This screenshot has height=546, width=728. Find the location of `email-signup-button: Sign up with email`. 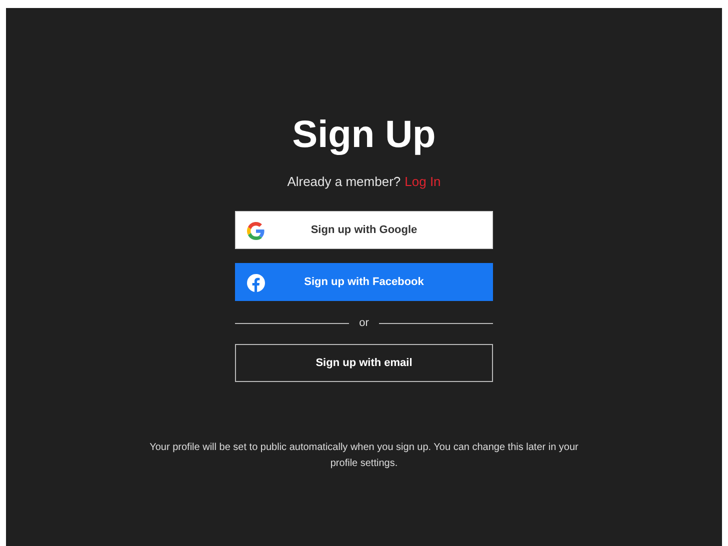

email-signup-button: Sign up with email is located at coordinates (364, 363).